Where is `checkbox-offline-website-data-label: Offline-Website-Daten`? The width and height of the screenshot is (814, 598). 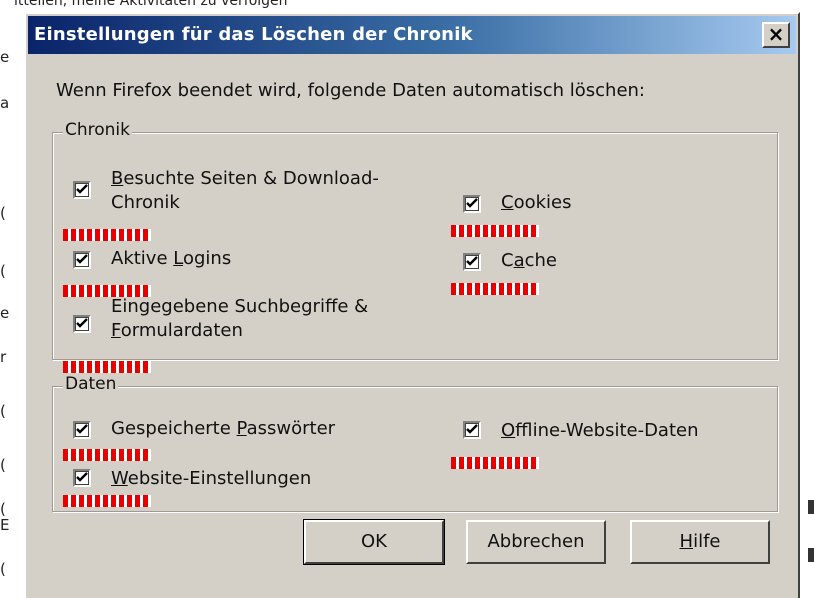
checkbox-offline-website-data-label: Offline-Website-Daten is located at coordinates (600, 430).